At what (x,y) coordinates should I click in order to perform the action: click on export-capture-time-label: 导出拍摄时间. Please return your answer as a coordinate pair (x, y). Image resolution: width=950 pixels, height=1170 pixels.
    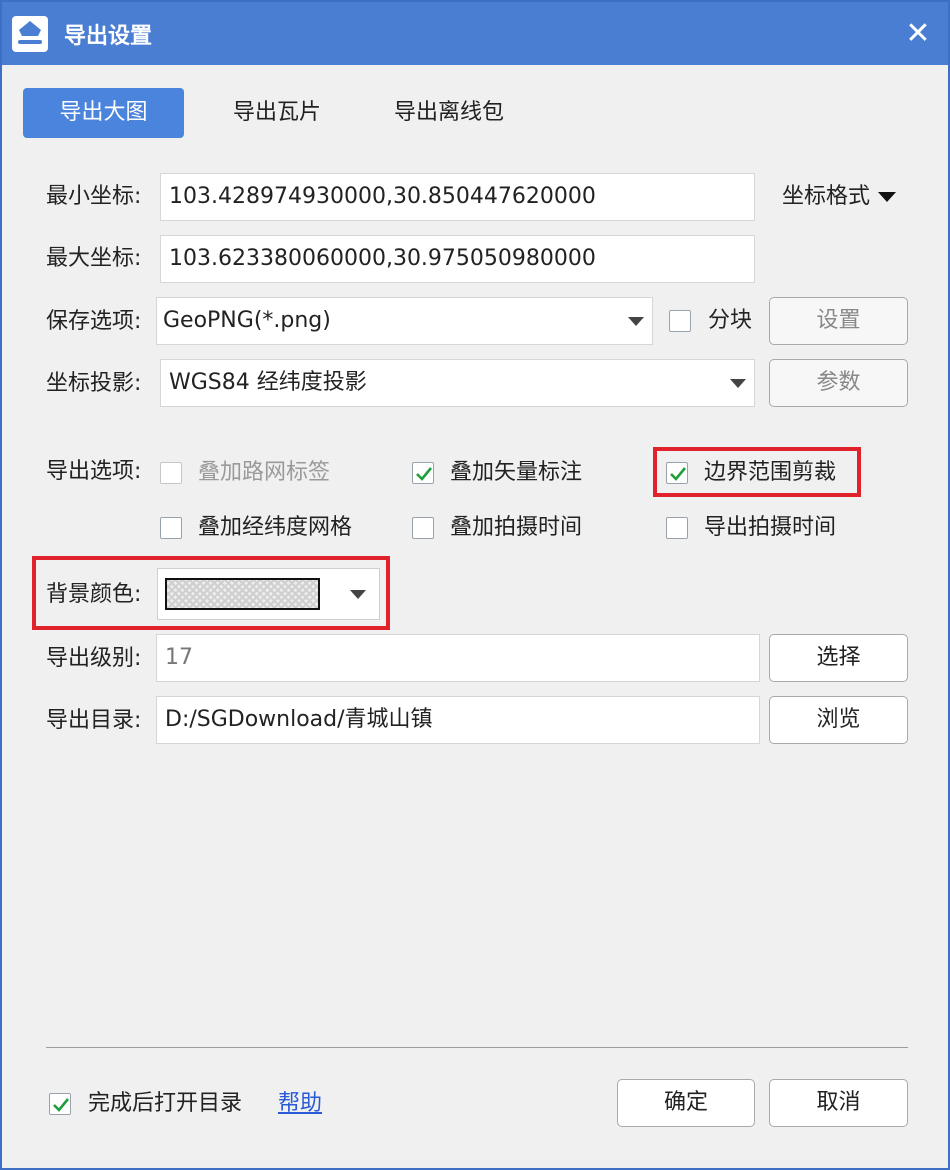
    Looking at the image, I should click on (770, 527).